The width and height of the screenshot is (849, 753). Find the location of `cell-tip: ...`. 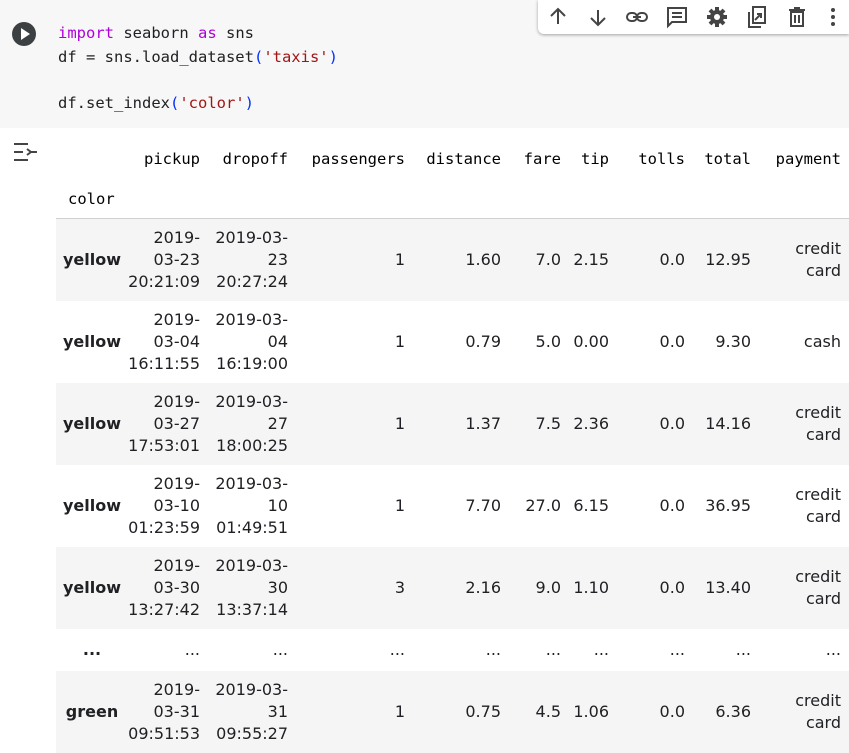

cell-tip: ... is located at coordinates (593, 650).